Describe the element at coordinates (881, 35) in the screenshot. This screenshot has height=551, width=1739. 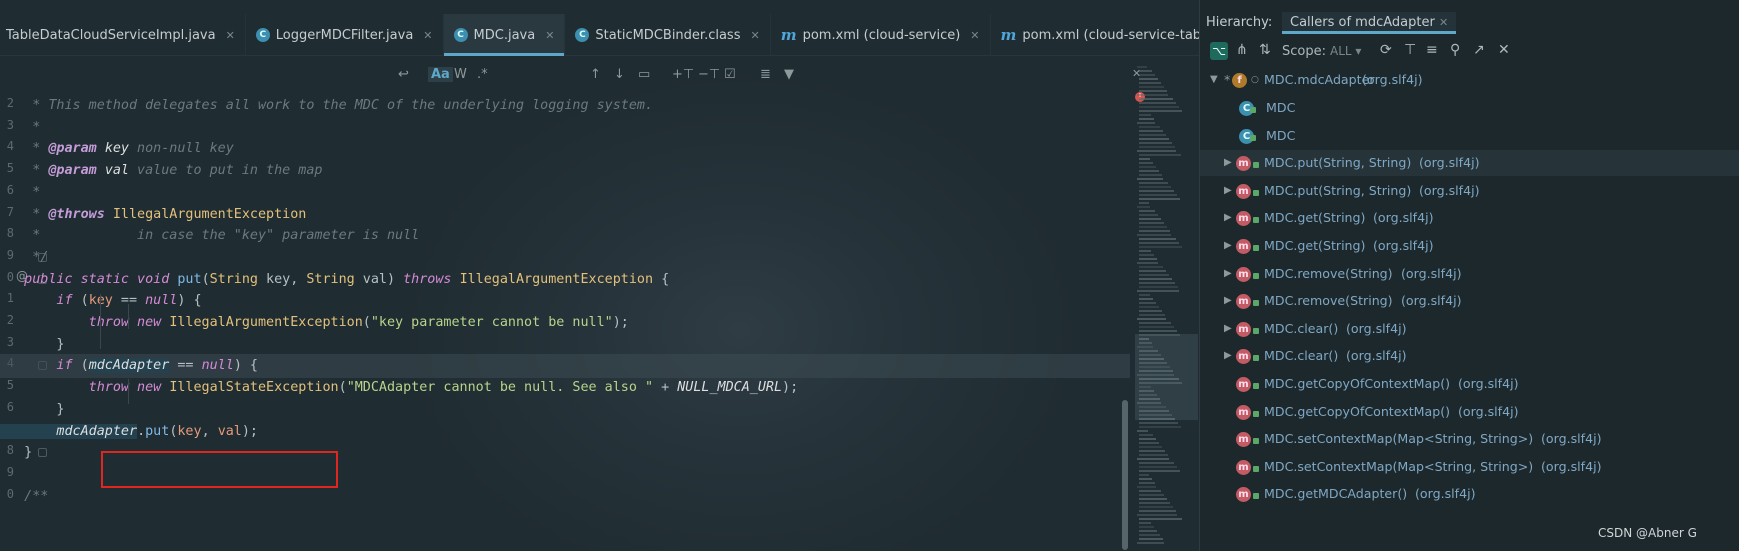
I see `tab-4: m pom.xml (cloud-service) ✕` at that location.